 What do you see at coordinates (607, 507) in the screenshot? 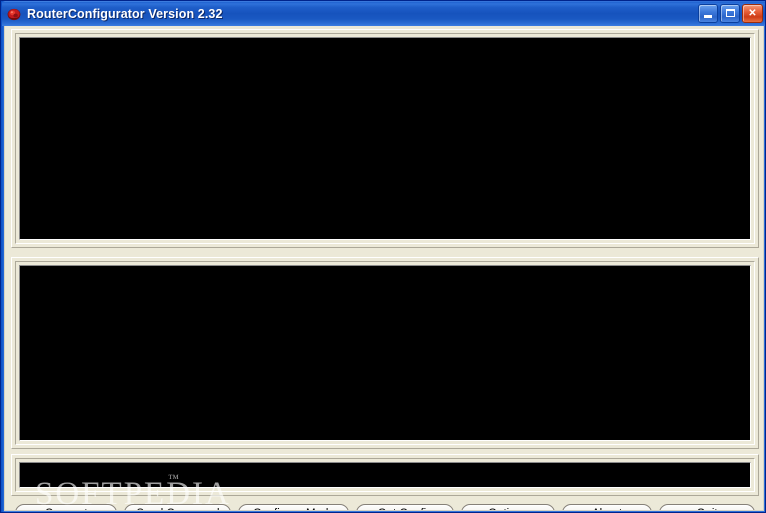
I see `about-button: About` at bounding box center [607, 507].